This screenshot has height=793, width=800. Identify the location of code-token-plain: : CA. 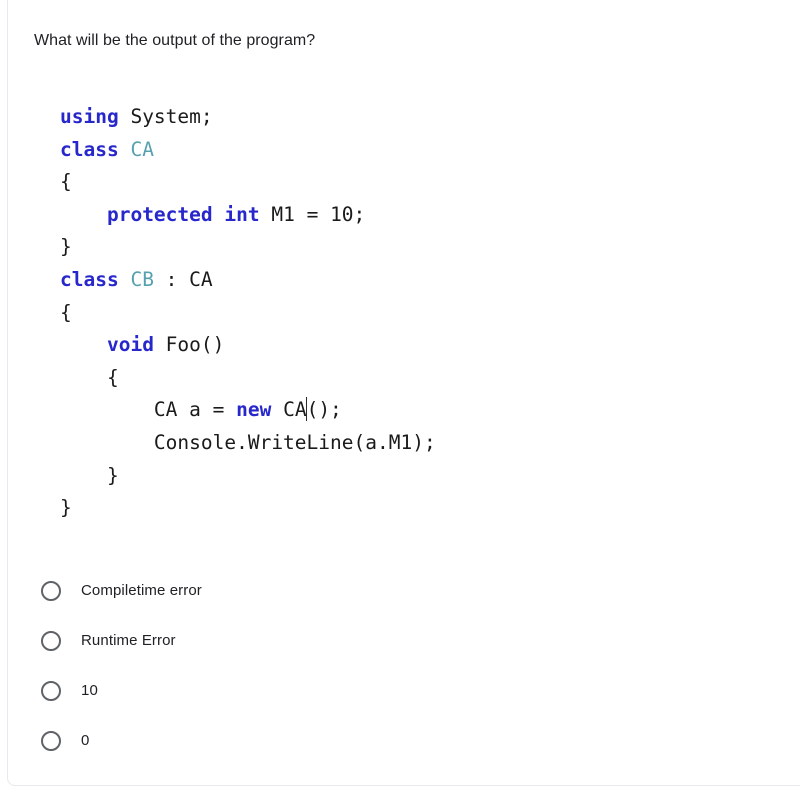
(183, 279).